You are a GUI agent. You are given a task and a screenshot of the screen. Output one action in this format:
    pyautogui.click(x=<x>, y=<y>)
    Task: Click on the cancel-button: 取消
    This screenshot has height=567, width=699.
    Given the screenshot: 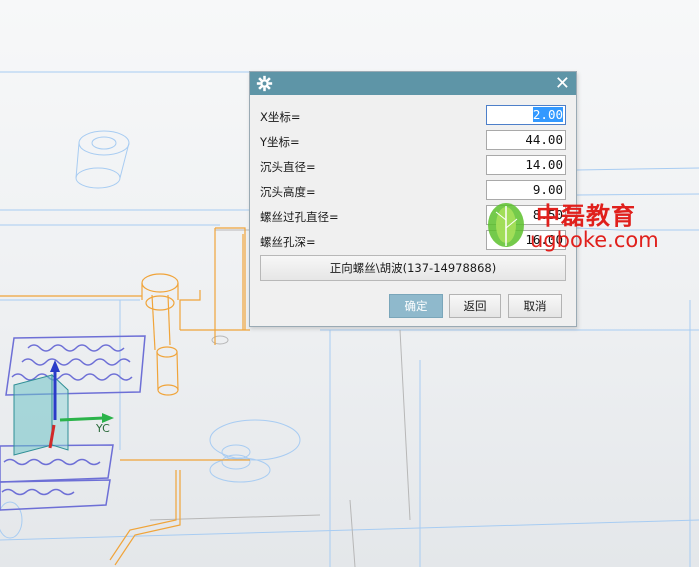 What is the action you would take?
    pyautogui.click(x=535, y=306)
    